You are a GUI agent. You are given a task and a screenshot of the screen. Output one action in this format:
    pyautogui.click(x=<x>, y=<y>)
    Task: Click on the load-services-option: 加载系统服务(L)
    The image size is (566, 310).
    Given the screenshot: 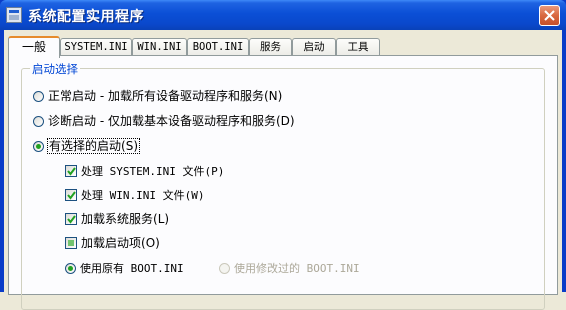 What is the action you would take?
    pyautogui.click(x=117, y=219)
    